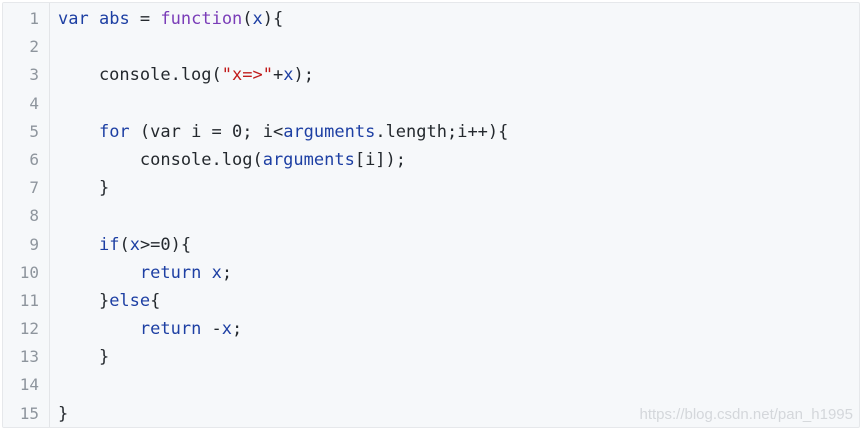 The image size is (864, 432). Describe the element at coordinates (201, 19) in the screenshot. I see `code-token: function` at that location.